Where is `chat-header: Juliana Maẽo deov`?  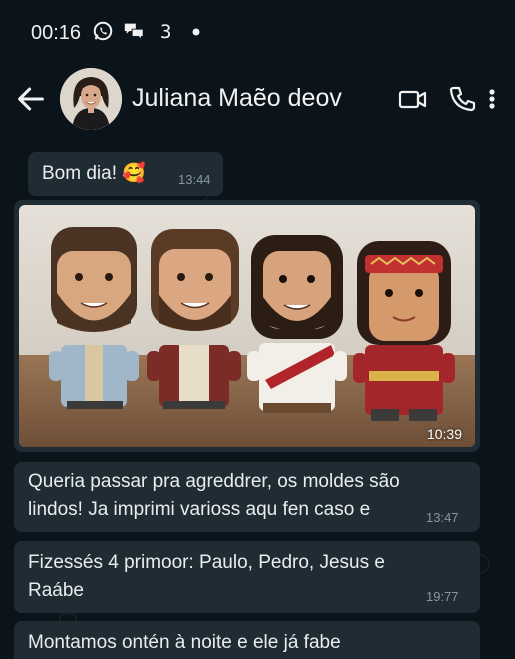
chat-header: Juliana Maẽo deov is located at coordinates (257, 105).